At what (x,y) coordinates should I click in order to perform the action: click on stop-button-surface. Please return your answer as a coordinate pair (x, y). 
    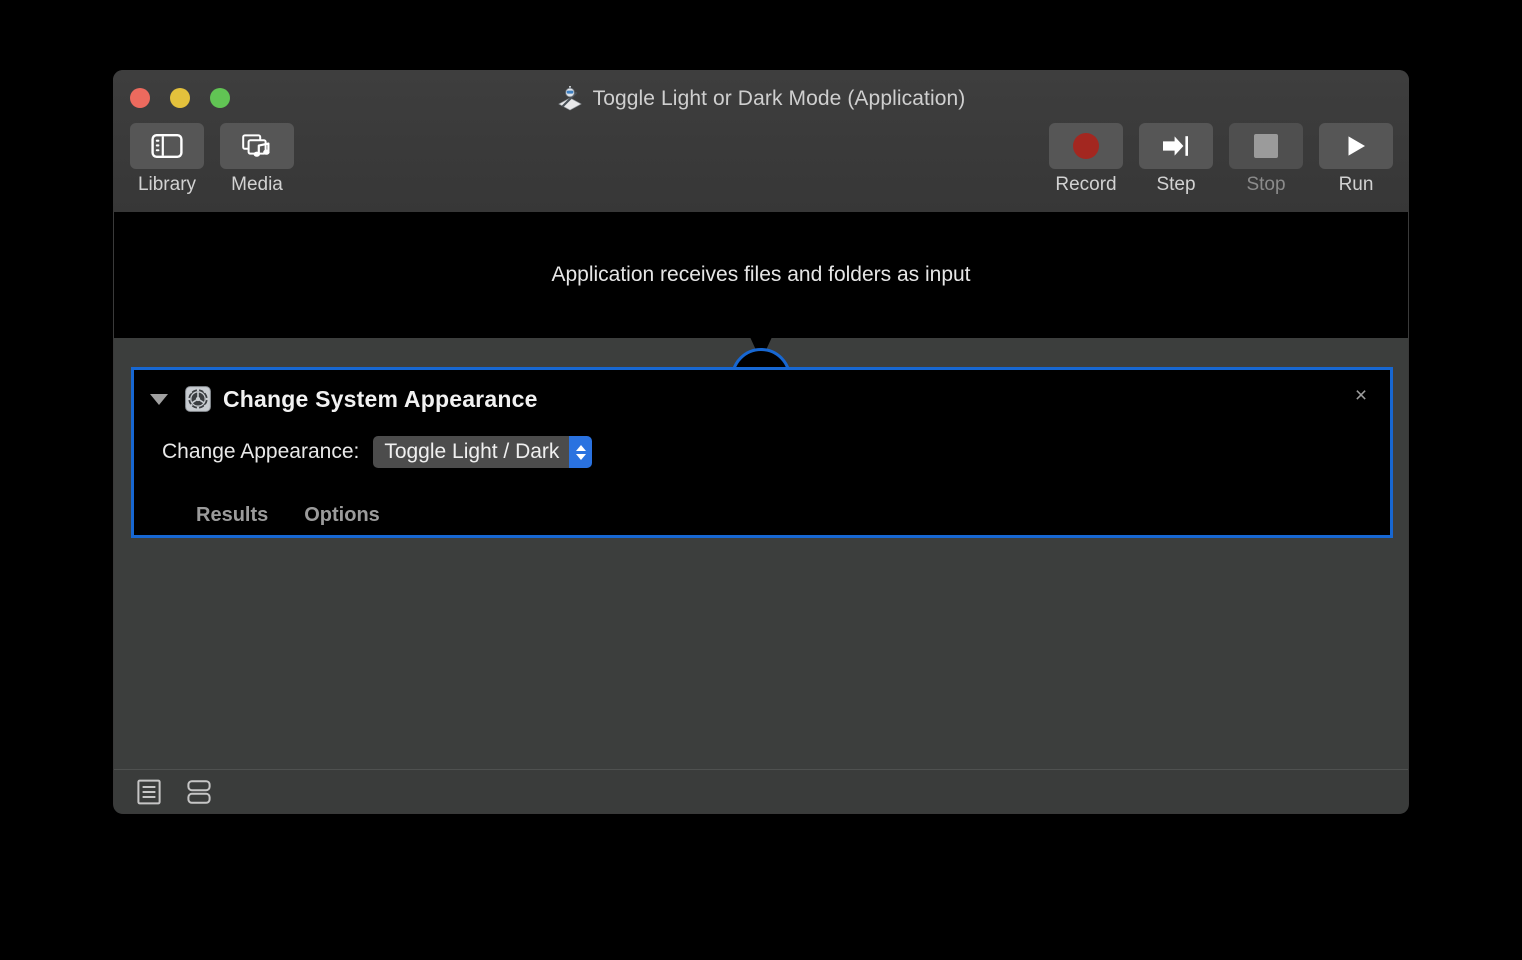
    Looking at the image, I should click on (1266, 146).